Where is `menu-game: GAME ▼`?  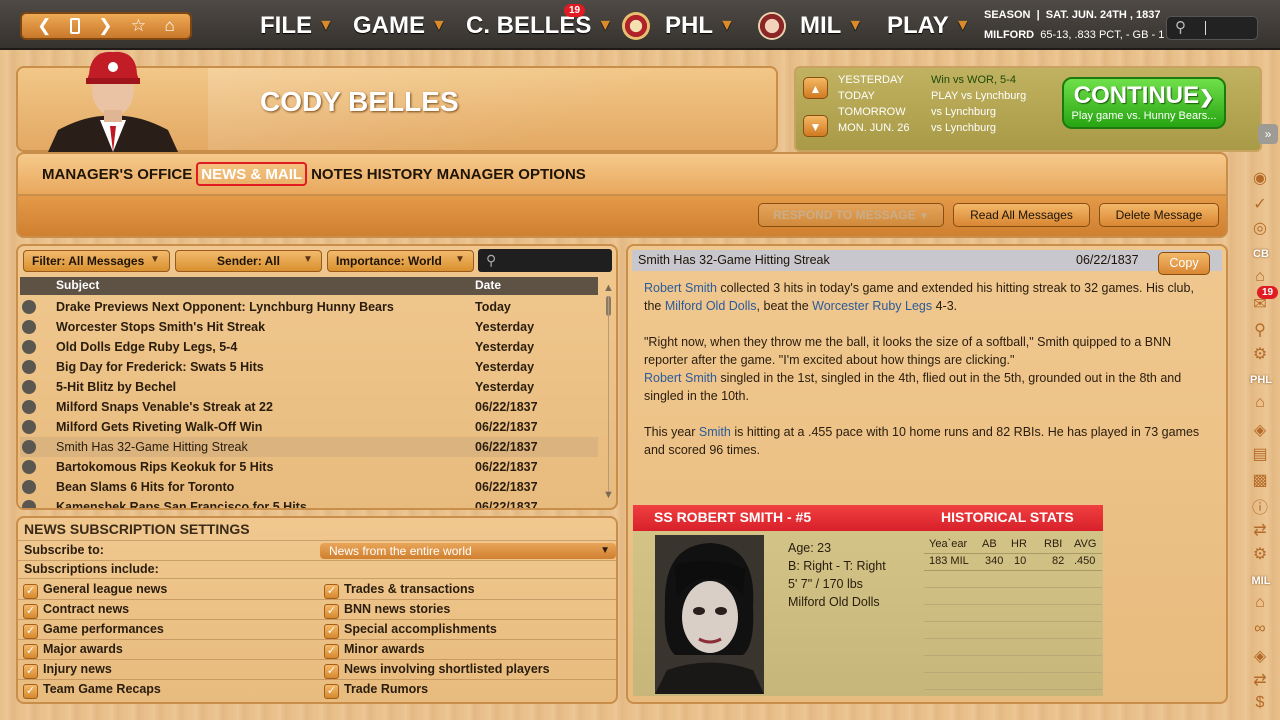
menu-game: GAME ▼ is located at coordinates (400, 26).